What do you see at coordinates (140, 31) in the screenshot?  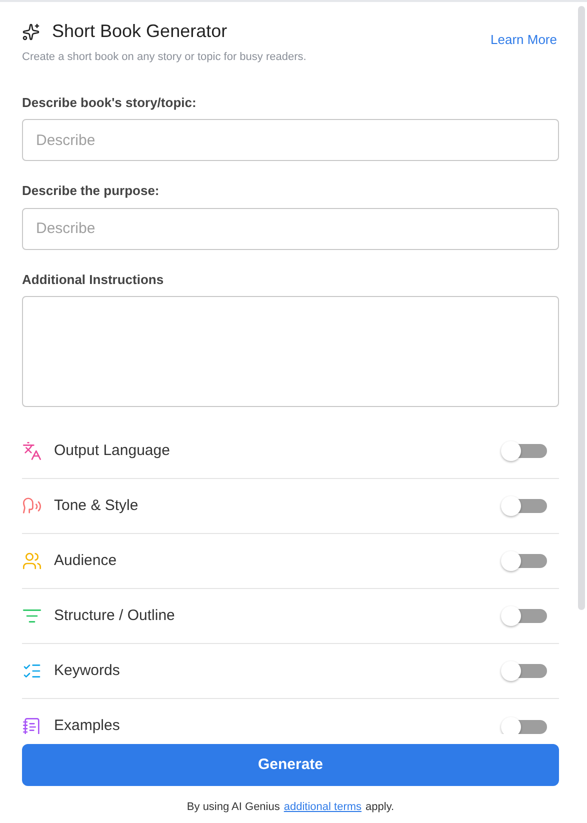 I see `page-title: Short Book Generator` at bounding box center [140, 31].